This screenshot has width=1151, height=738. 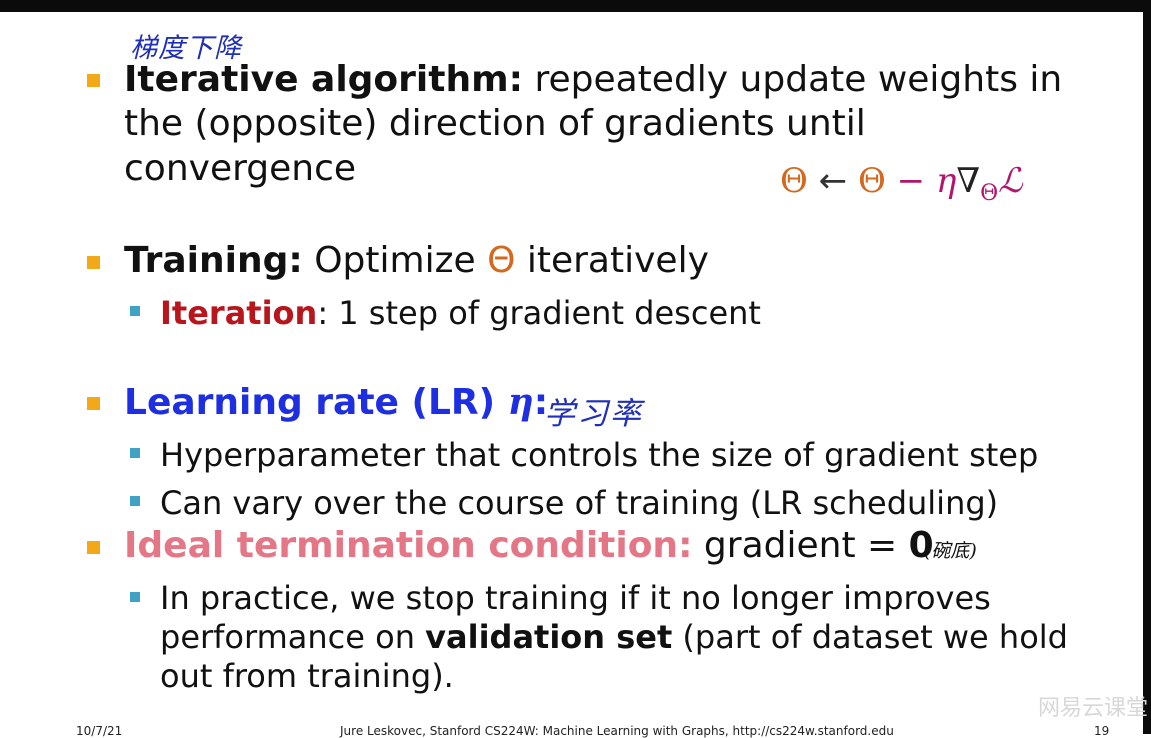 What do you see at coordinates (307, 676) in the screenshot?
I see `bullet4-sub-line3: out from training).` at bounding box center [307, 676].